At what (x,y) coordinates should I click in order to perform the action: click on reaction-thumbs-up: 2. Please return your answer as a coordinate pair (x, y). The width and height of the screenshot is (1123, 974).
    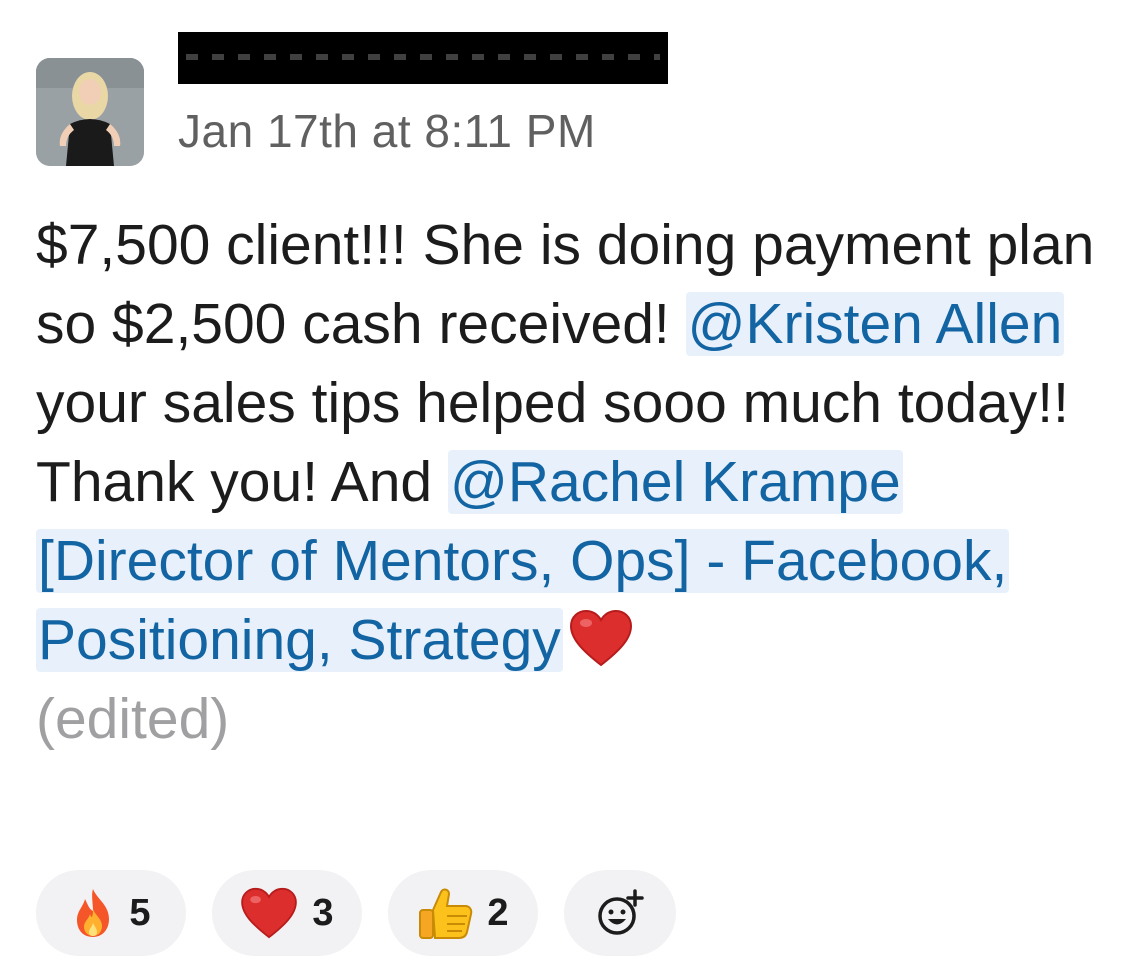
    Looking at the image, I should click on (463, 913).